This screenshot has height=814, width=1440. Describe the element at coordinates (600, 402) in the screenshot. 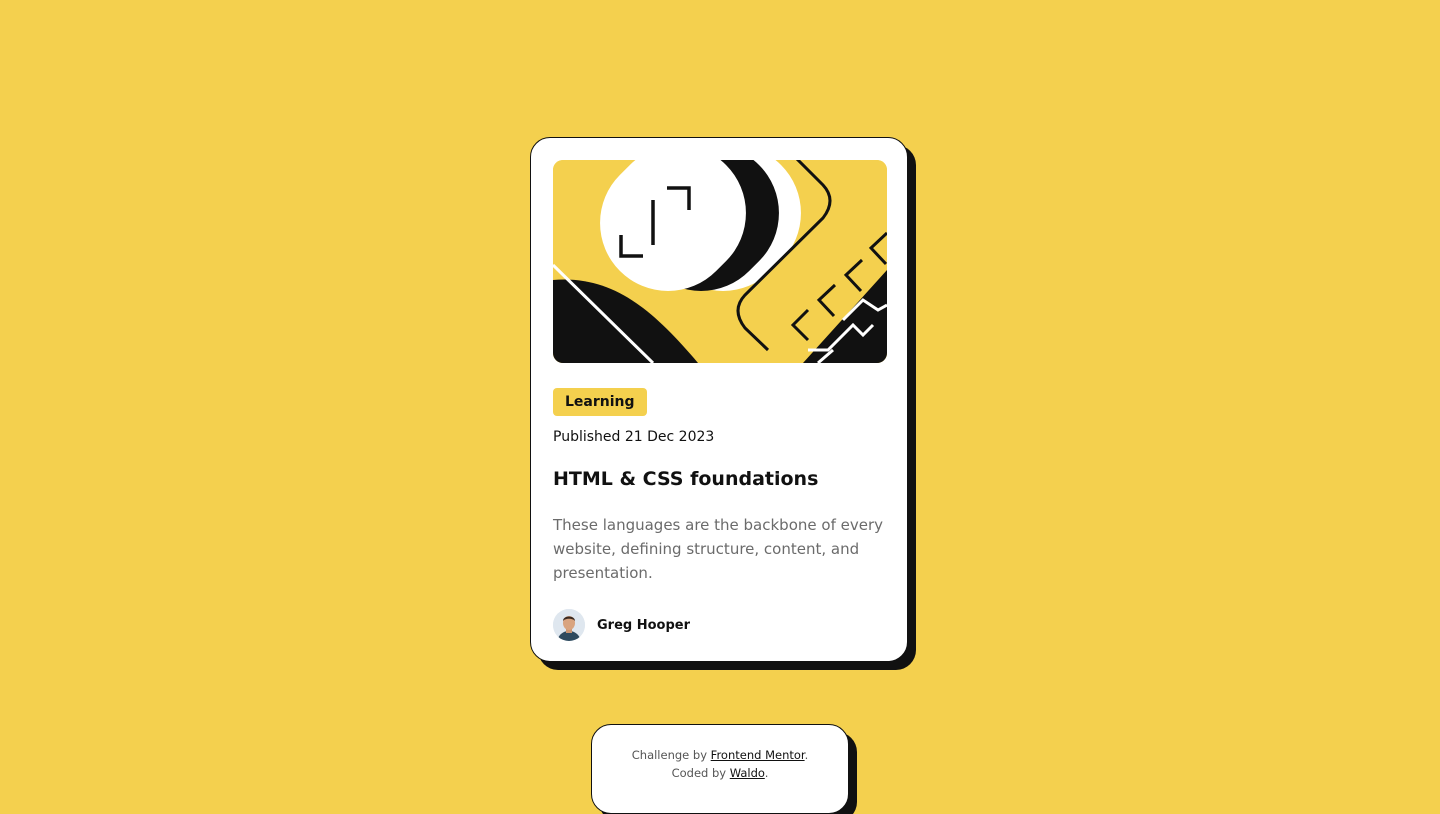

I see `category-tag: Learning` at that location.